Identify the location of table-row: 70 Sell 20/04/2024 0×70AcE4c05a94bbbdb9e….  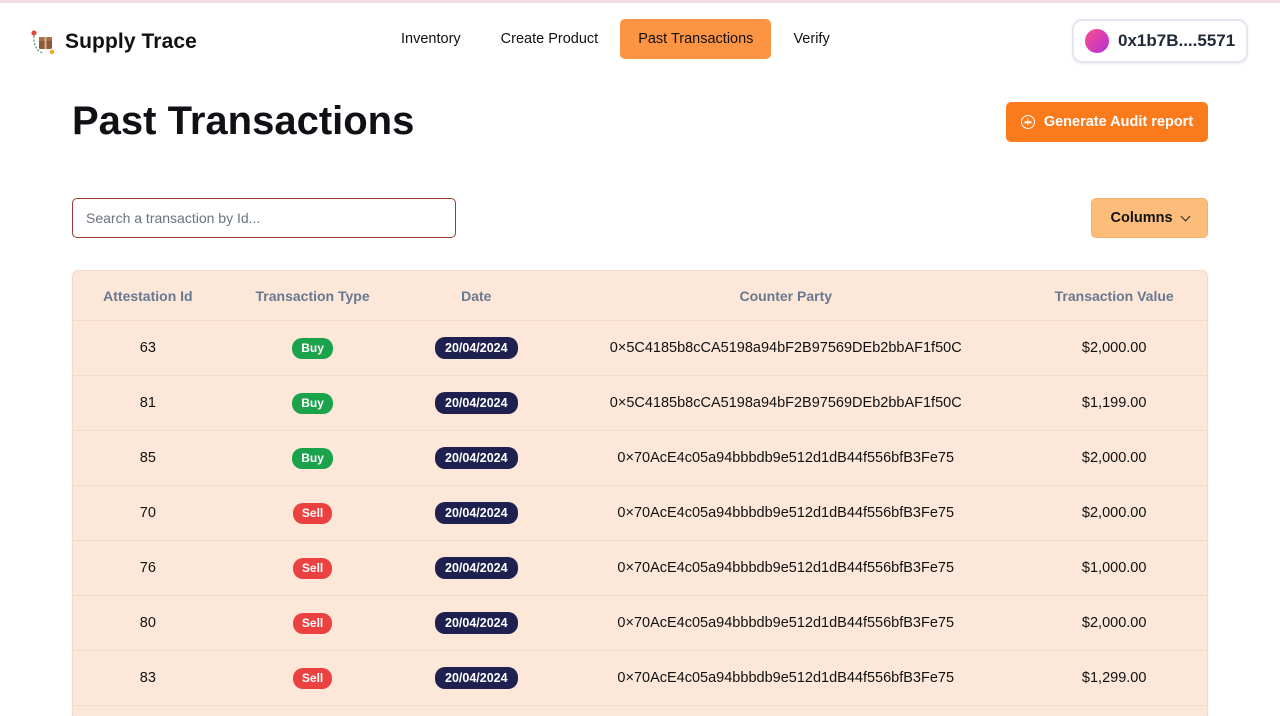
(640, 513).